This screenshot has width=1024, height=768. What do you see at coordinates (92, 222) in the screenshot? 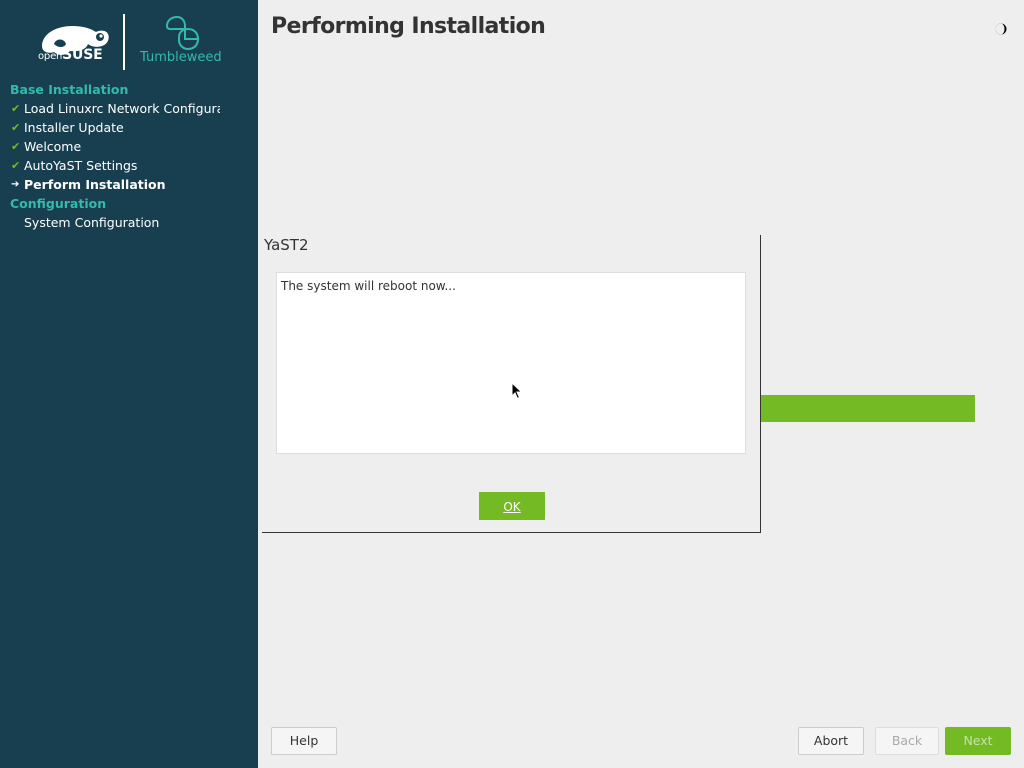
I see `step-label: System Configuration` at bounding box center [92, 222].